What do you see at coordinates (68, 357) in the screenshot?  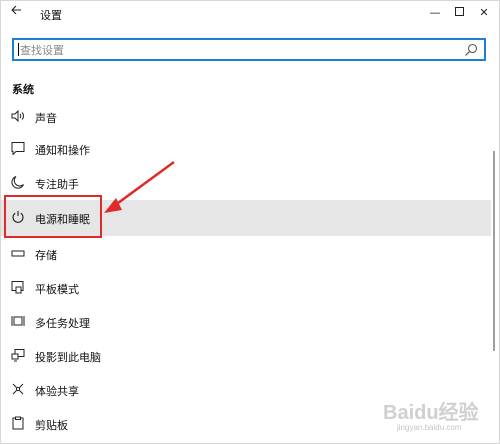 I see `sidebar-item-label: 投影到此电脑` at bounding box center [68, 357].